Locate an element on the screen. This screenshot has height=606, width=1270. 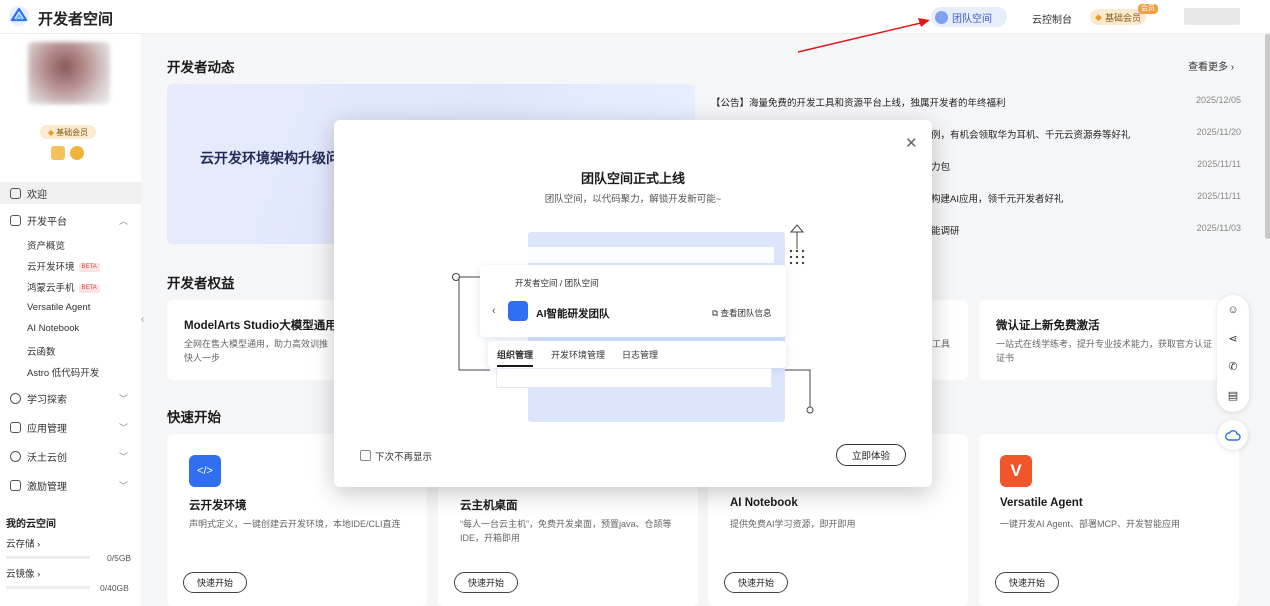
news-date: 2025/11/03 is located at coordinates (1218, 228).